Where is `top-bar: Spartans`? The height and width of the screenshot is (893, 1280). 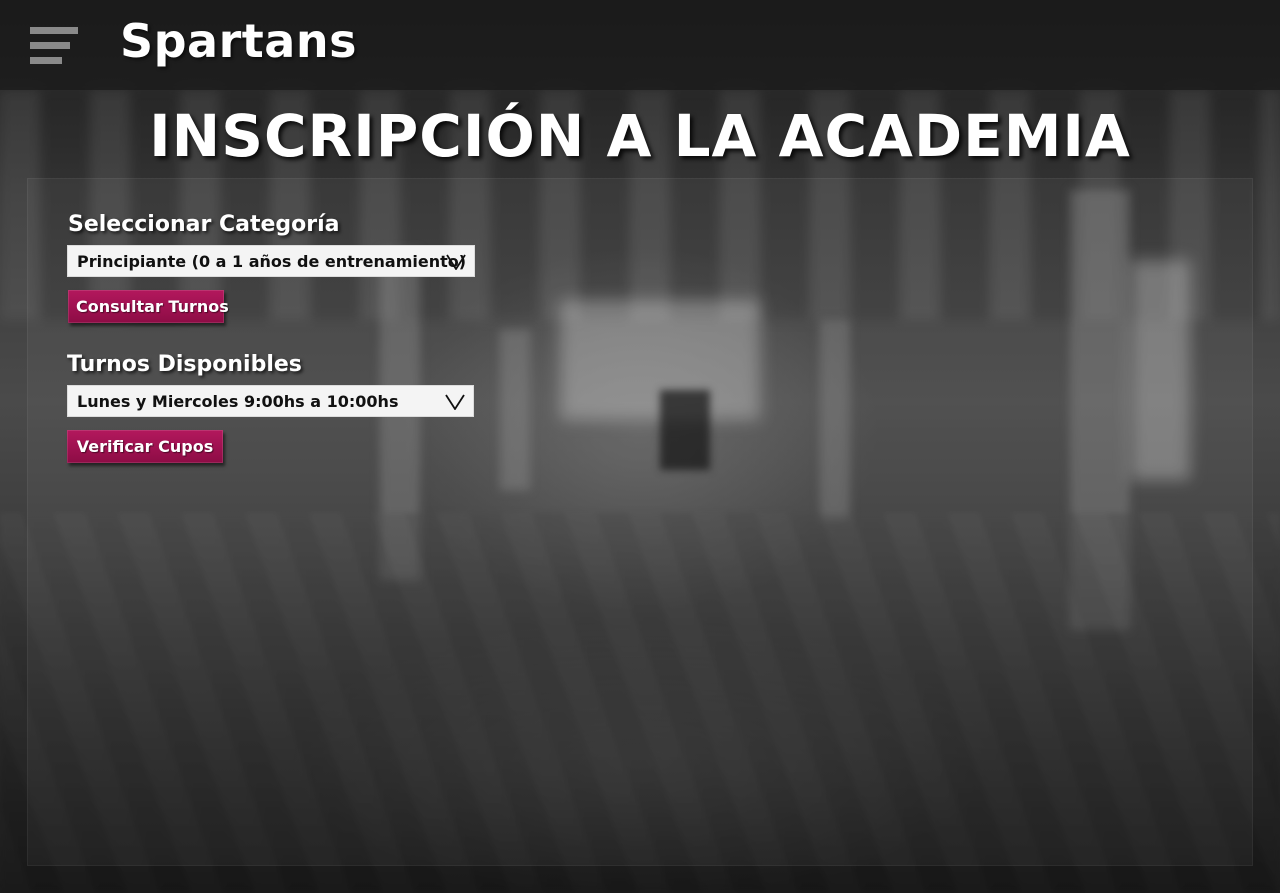
top-bar: Spartans is located at coordinates (640, 45).